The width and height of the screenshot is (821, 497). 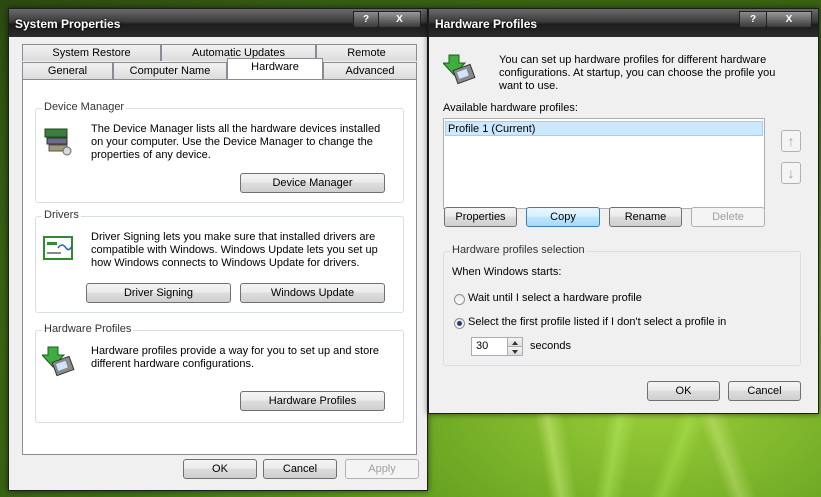 What do you see at coordinates (68, 24) in the screenshot?
I see `window-title: System Properties` at bounding box center [68, 24].